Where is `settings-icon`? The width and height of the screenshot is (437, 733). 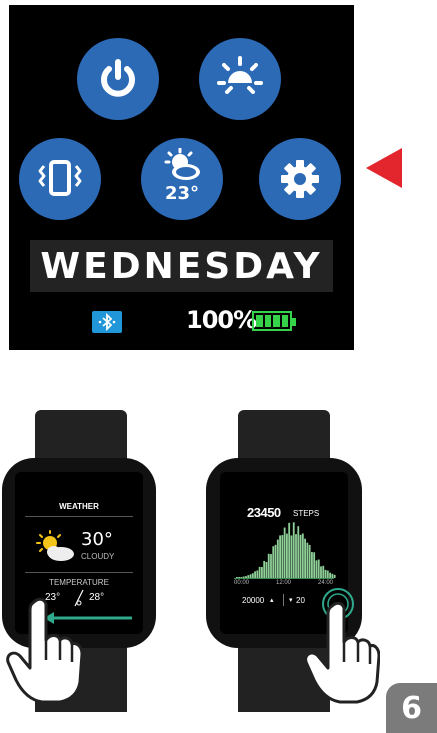 settings-icon is located at coordinates (300, 179).